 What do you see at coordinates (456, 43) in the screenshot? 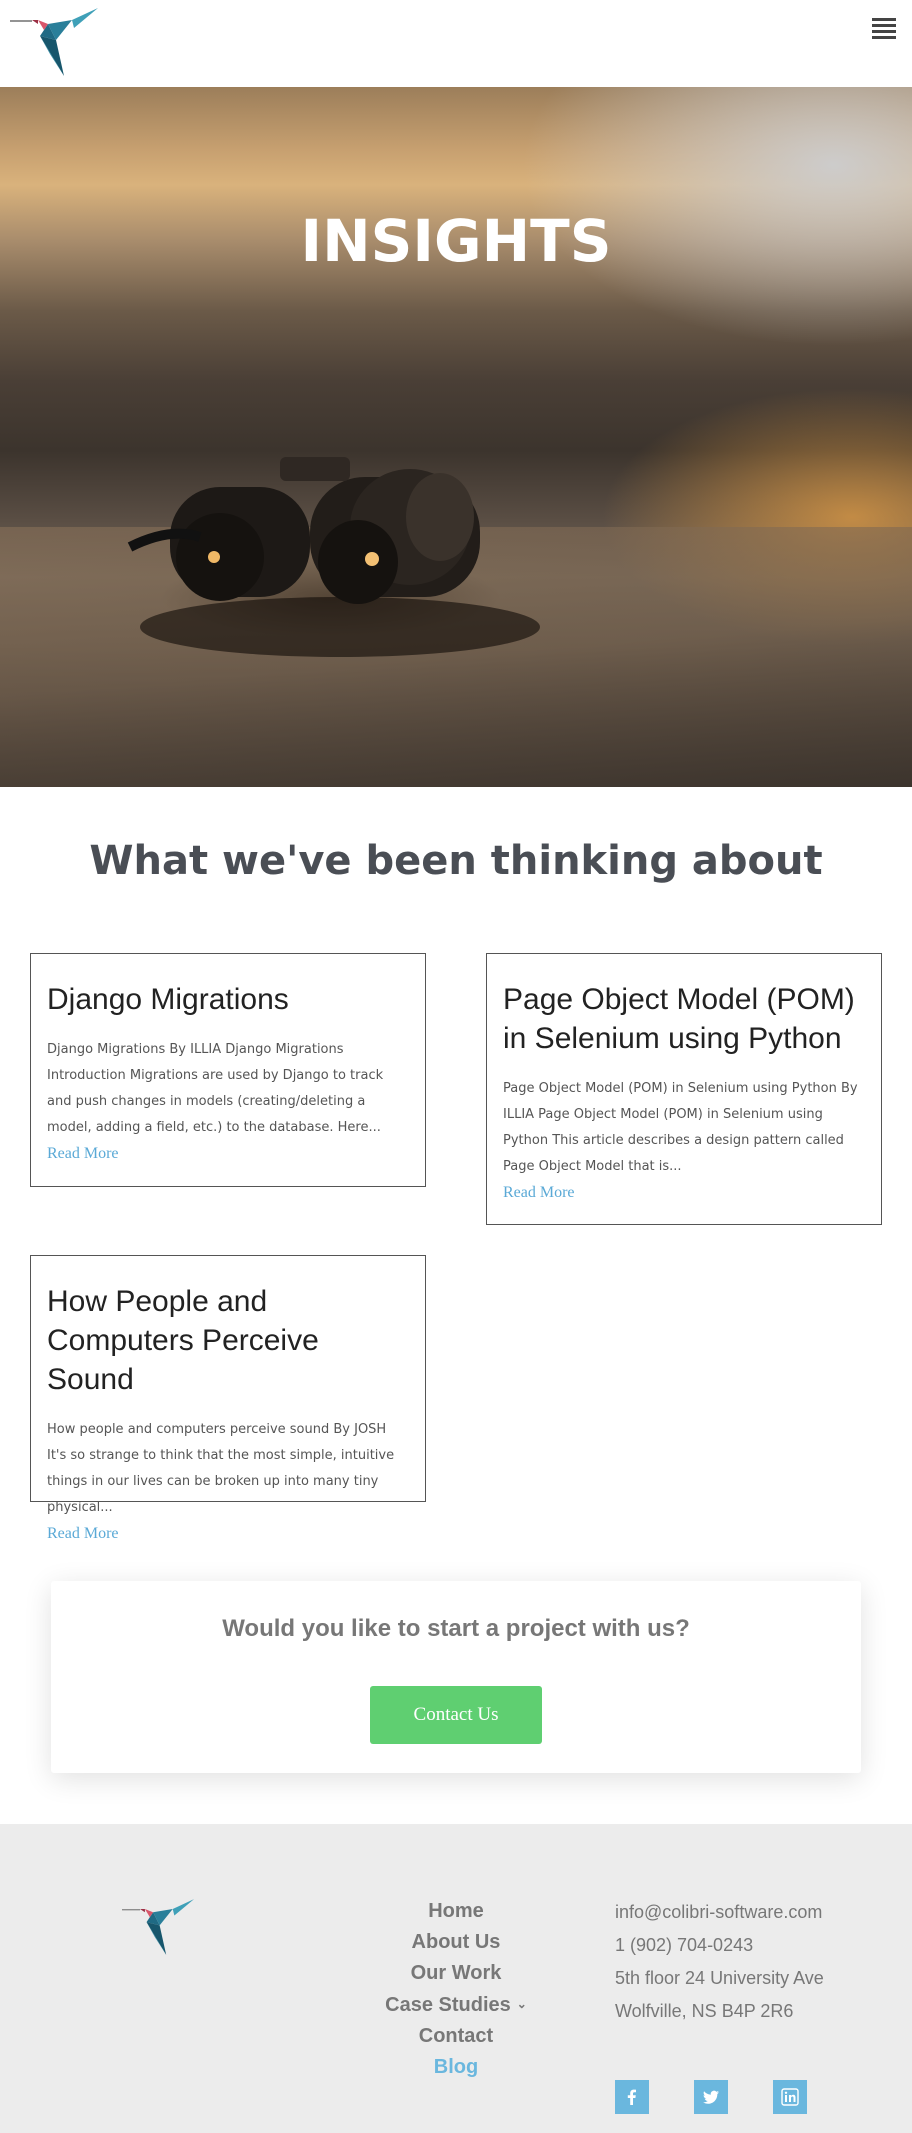
I see `site-header` at bounding box center [456, 43].